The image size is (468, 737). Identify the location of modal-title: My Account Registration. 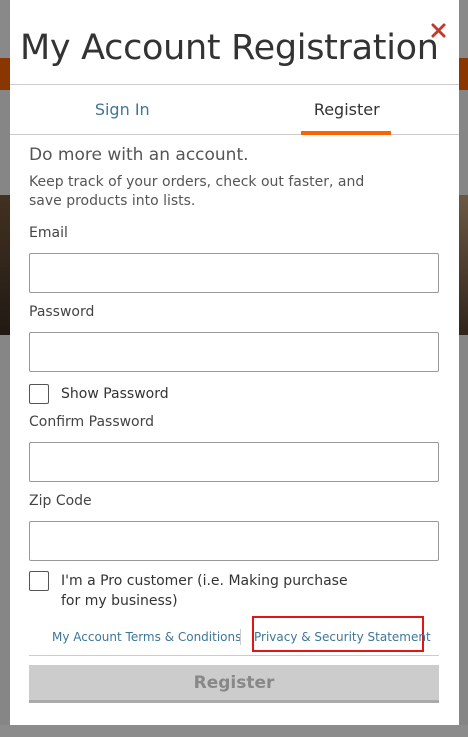
(229, 48).